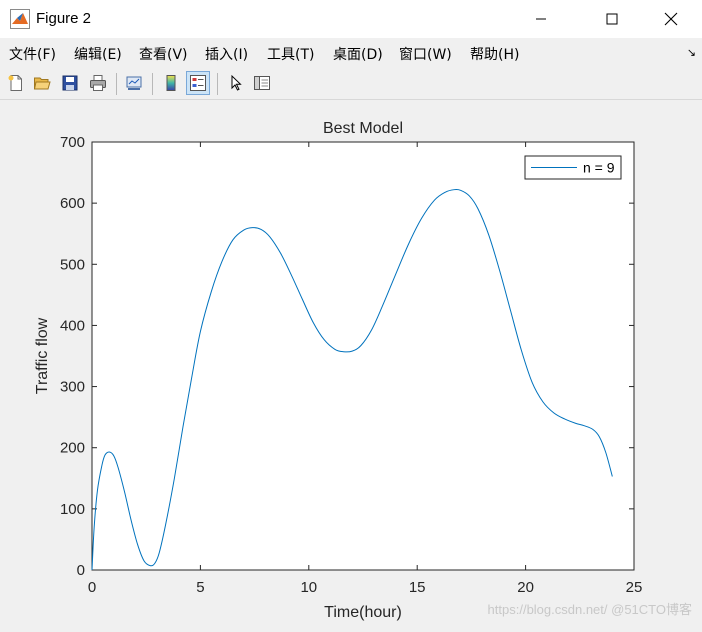  What do you see at coordinates (81, 570) in the screenshot?
I see `y-tick-label: 0` at bounding box center [81, 570].